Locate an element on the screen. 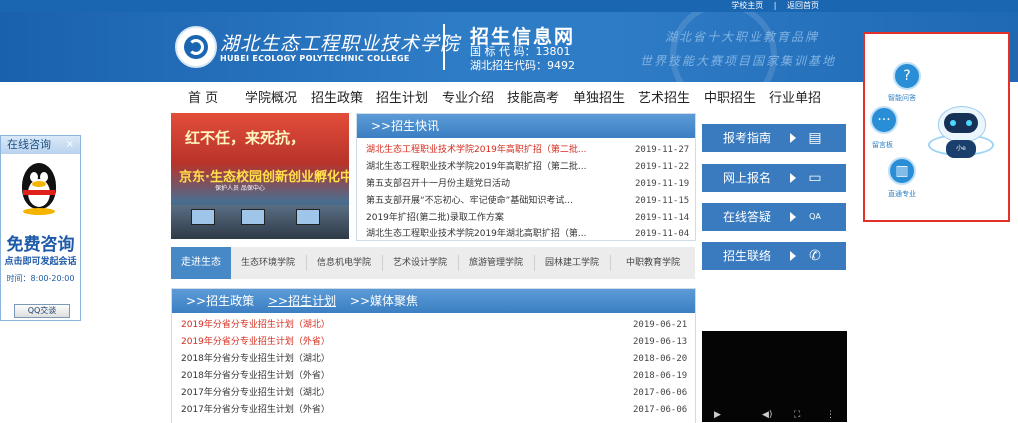 This screenshot has height=423, width=1018. hubei-code: 湖北招生代码：9492 is located at coordinates (522, 65).